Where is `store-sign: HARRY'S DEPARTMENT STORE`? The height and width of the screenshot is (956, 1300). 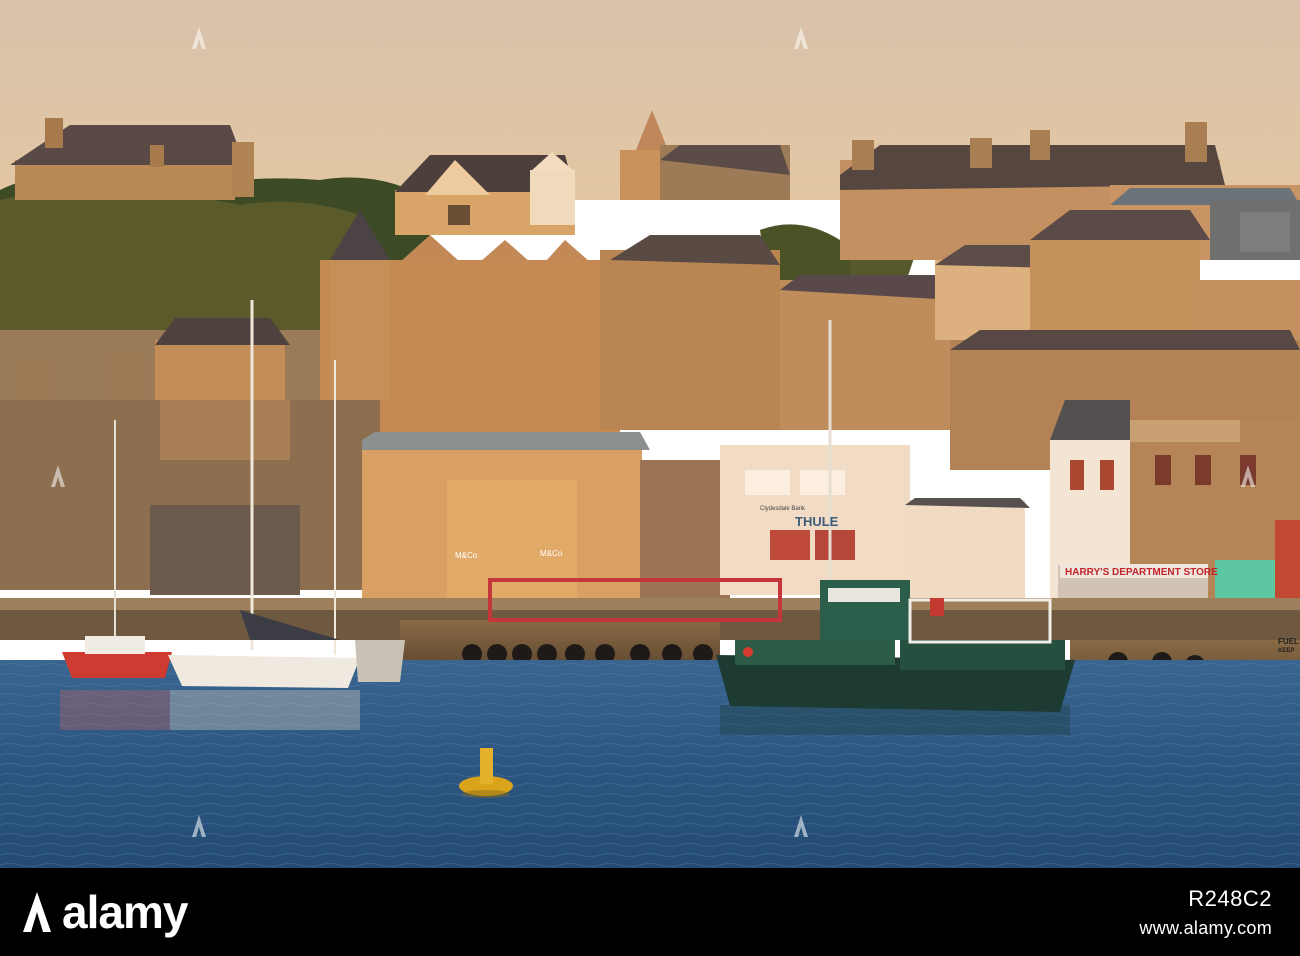 store-sign: HARRY'S DEPARTMENT STORE is located at coordinates (1141, 572).